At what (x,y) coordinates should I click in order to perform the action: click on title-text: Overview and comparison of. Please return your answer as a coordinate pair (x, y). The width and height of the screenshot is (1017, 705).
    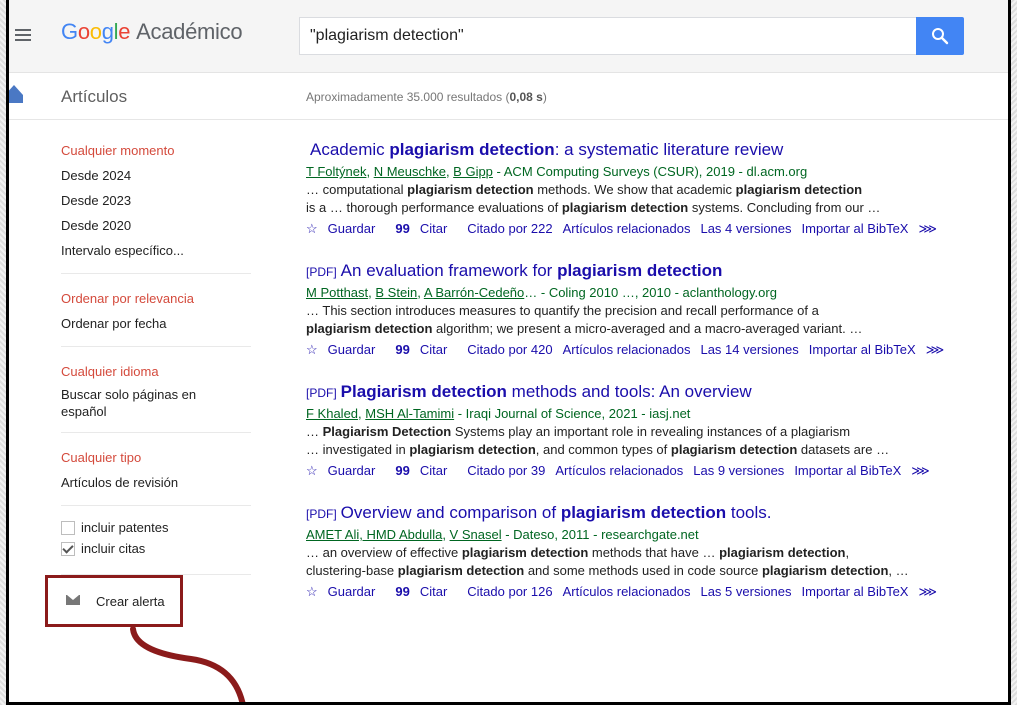
    Looking at the image, I should click on (450, 512).